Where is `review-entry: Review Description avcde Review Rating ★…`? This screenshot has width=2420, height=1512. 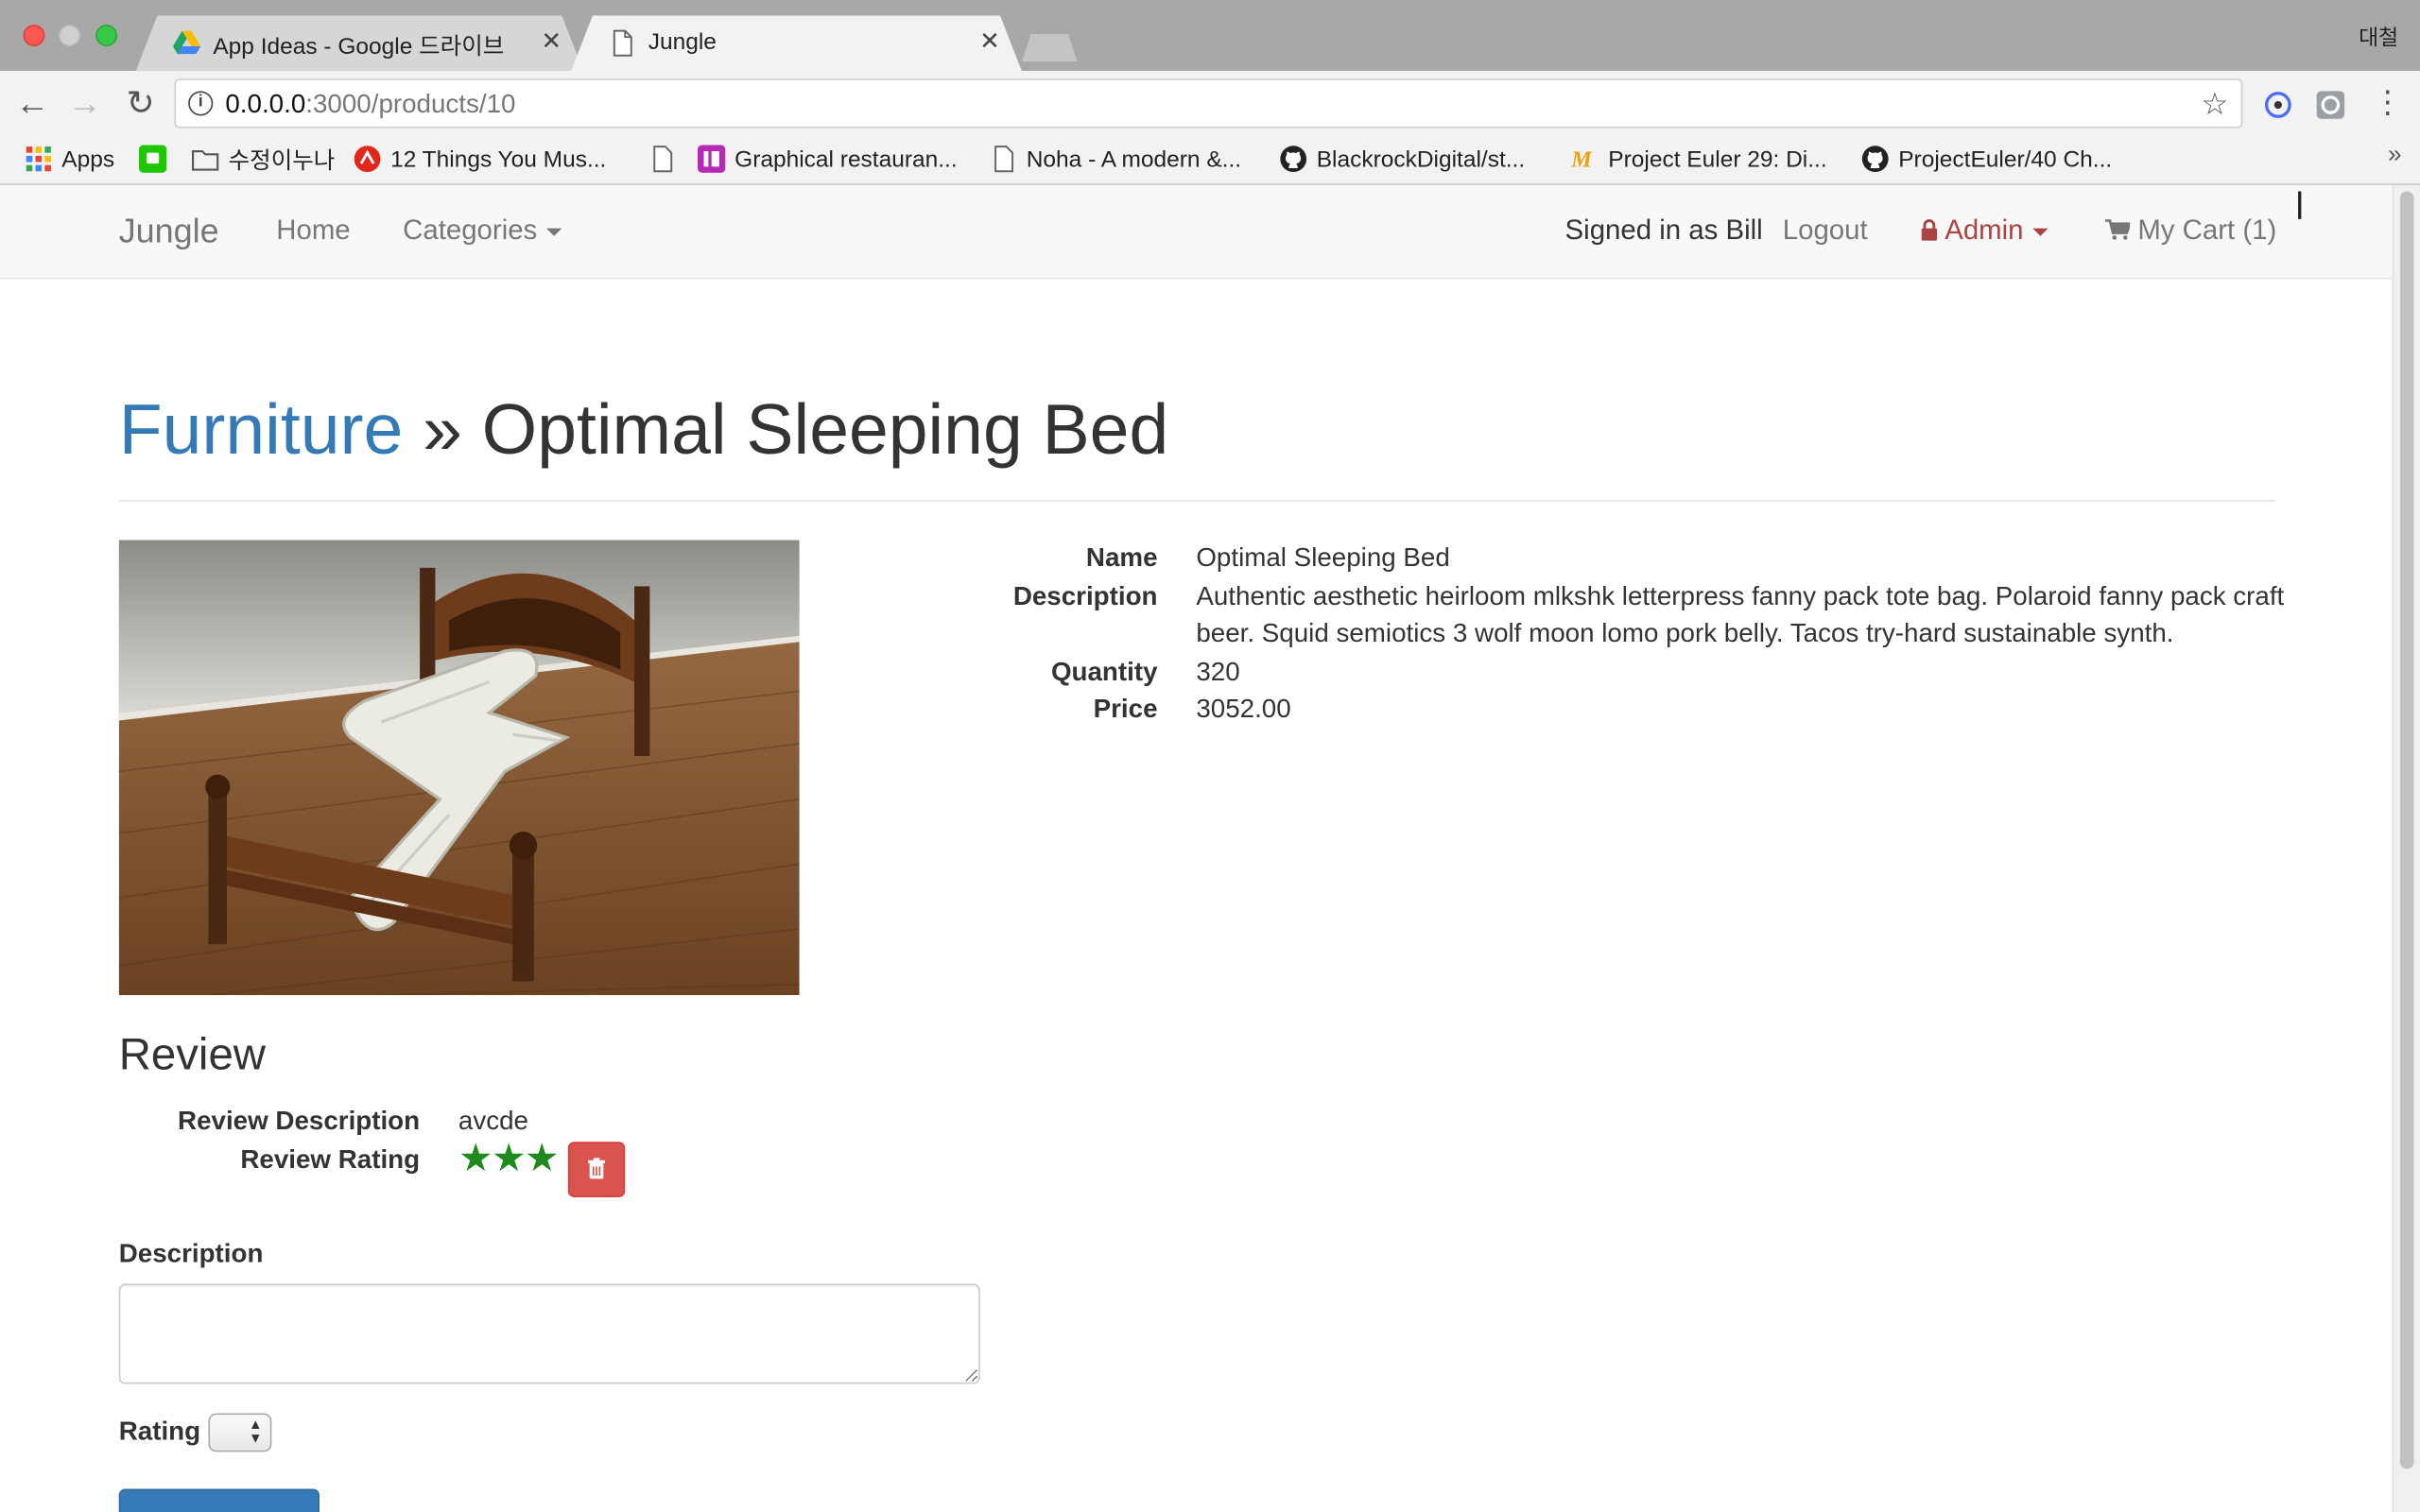 review-entry: Review Description avcde Review Rating ★… is located at coordinates (427, 1142).